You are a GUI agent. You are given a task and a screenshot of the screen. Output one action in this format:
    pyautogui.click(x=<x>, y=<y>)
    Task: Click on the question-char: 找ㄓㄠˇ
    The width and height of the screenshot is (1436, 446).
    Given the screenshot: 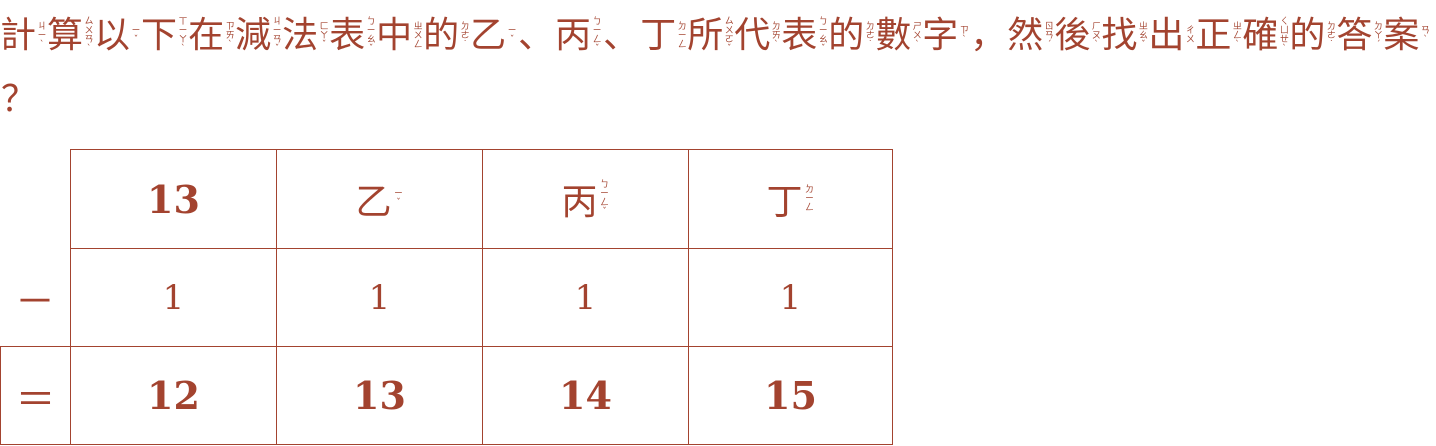 What is the action you would take?
    pyautogui.click(x=1124, y=36)
    